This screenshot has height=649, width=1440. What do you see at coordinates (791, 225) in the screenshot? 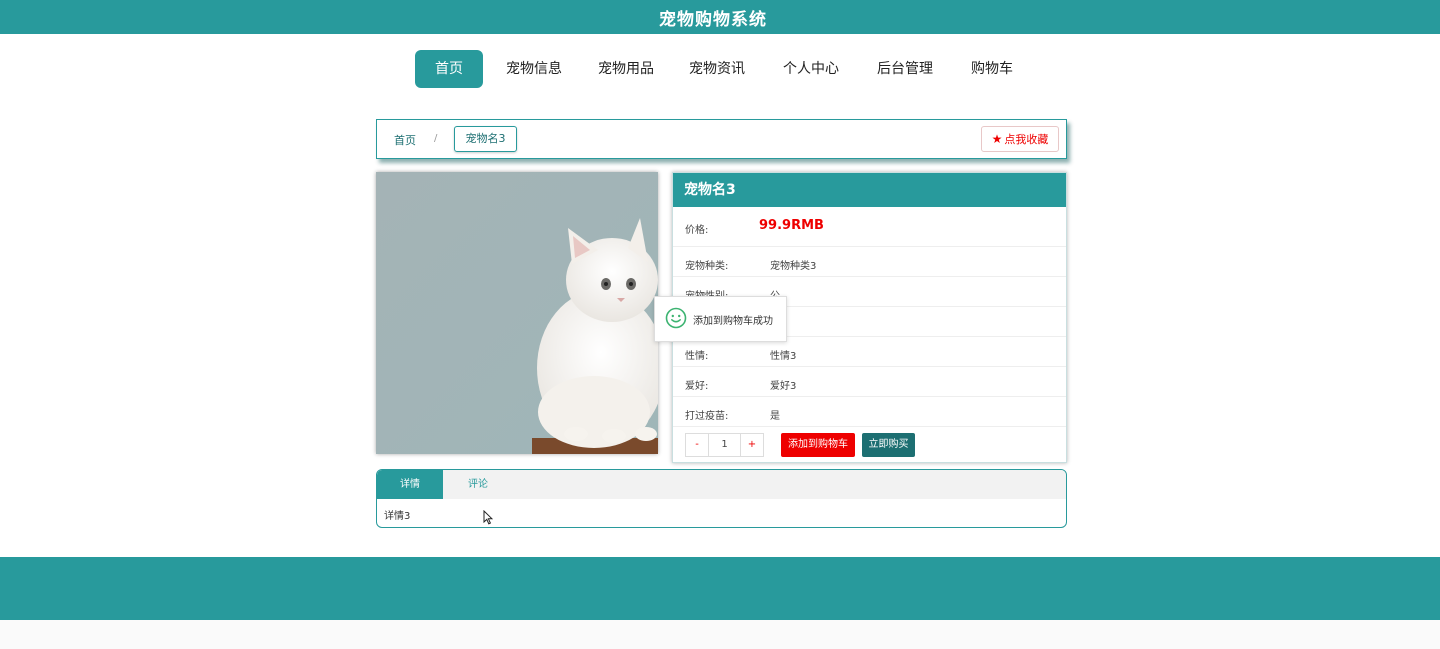
I see `price-value: 99.9RMB` at bounding box center [791, 225].